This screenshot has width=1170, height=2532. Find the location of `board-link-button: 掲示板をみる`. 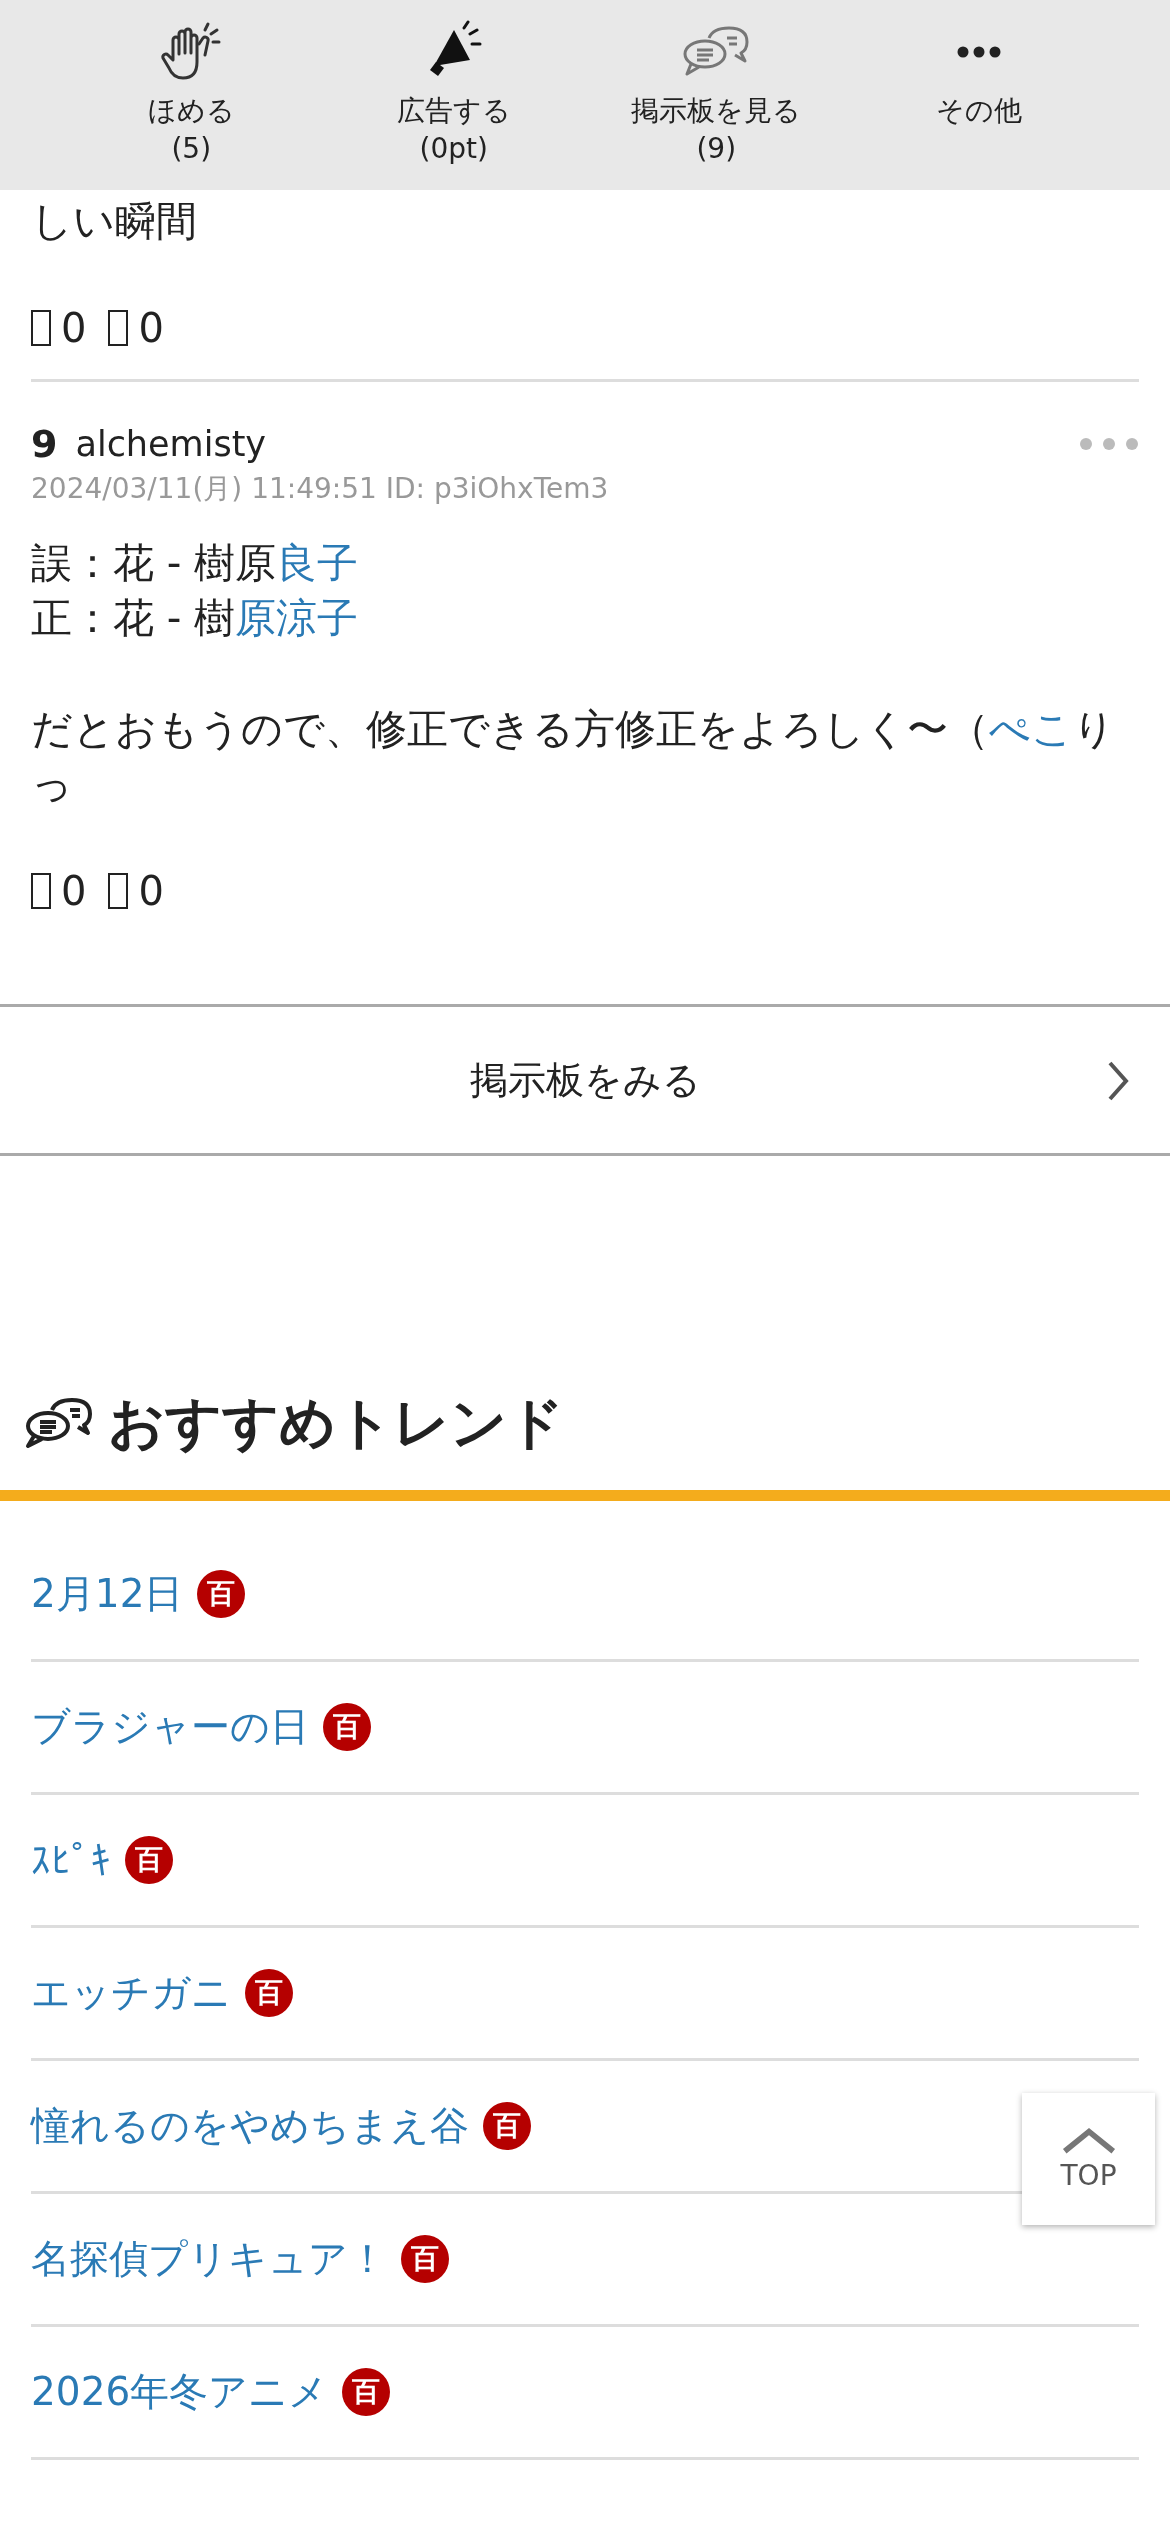

board-link-button: 掲示板をみる is located at coordinates (585, 1080).